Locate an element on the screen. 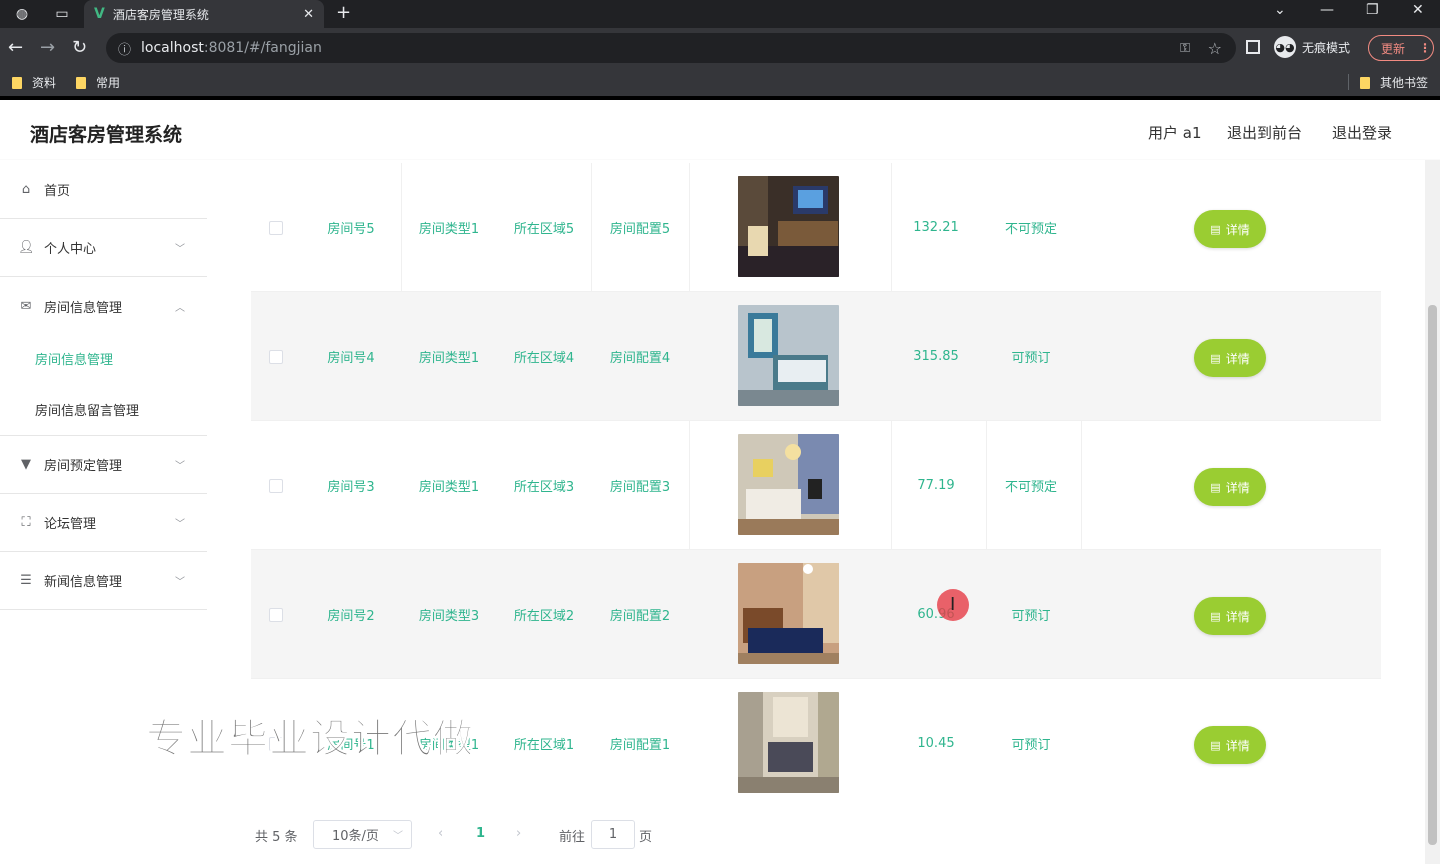  status-cell: 不可预定 is located at coordinates (1030, 229).